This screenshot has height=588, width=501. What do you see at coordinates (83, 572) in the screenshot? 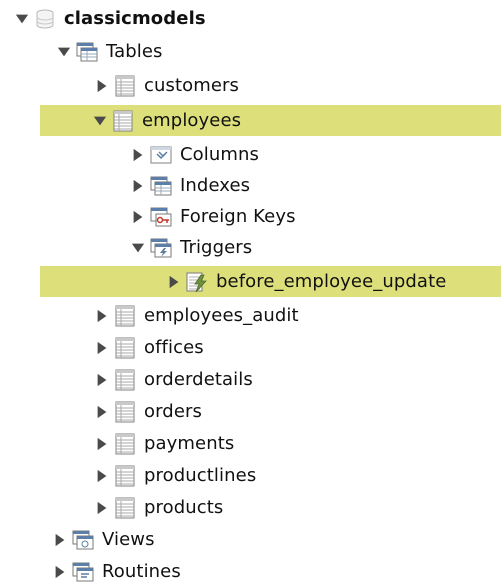
I see `routines-icon` at bounding box center [83, 572].